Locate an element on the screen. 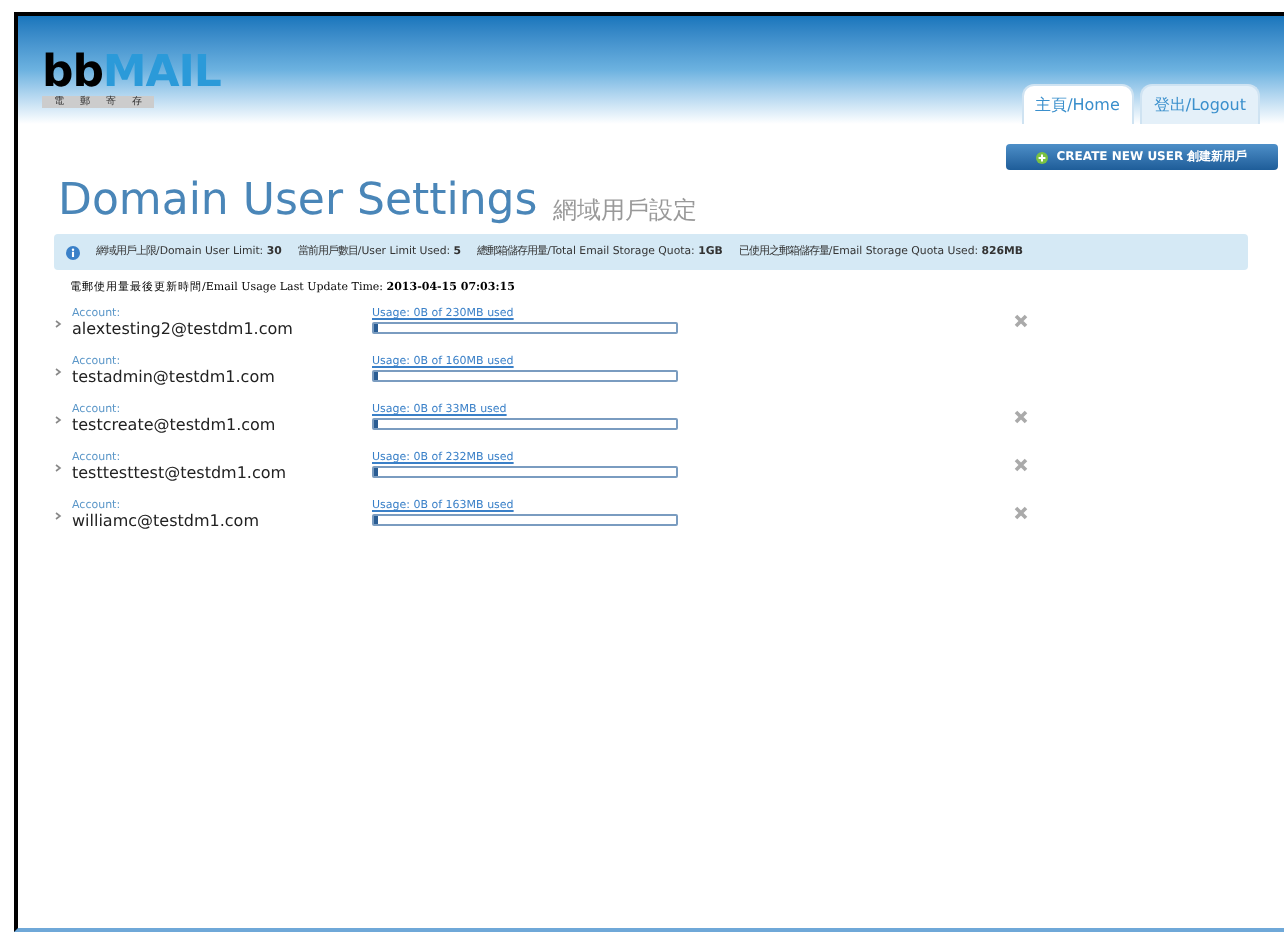  logo-brand-suffix: MAIL is located at coordinates (161, 74).